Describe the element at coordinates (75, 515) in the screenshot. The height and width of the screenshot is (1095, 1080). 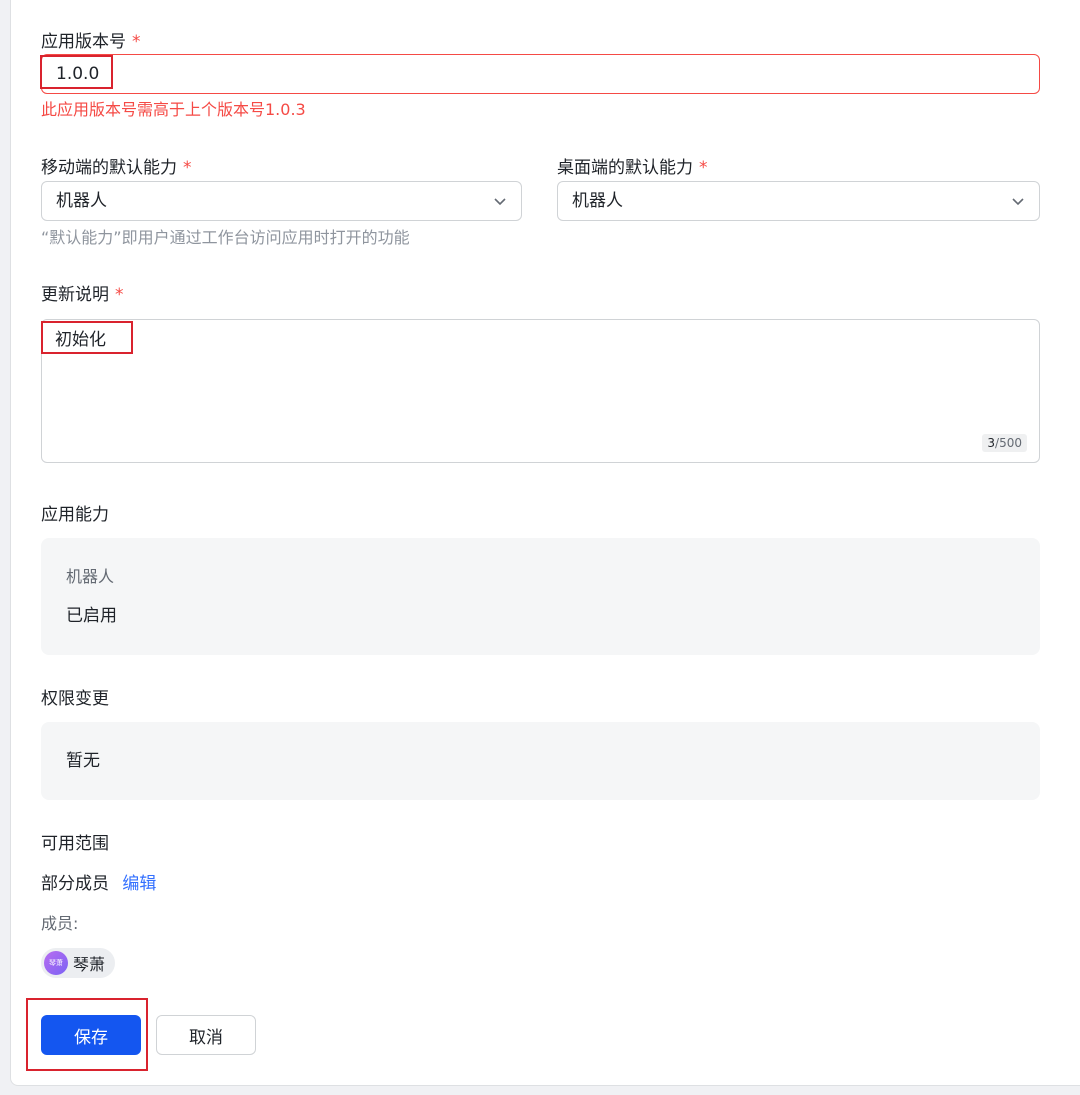
I see `capabilities-label: 应用能力` at that location.